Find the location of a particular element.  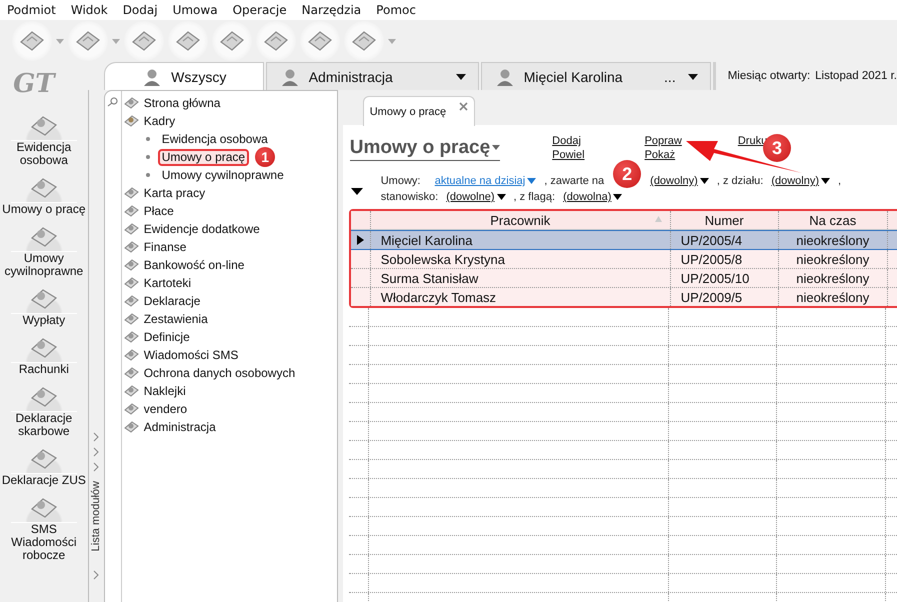

filter-label: , zawarte na is located at coordinates (574, 181).